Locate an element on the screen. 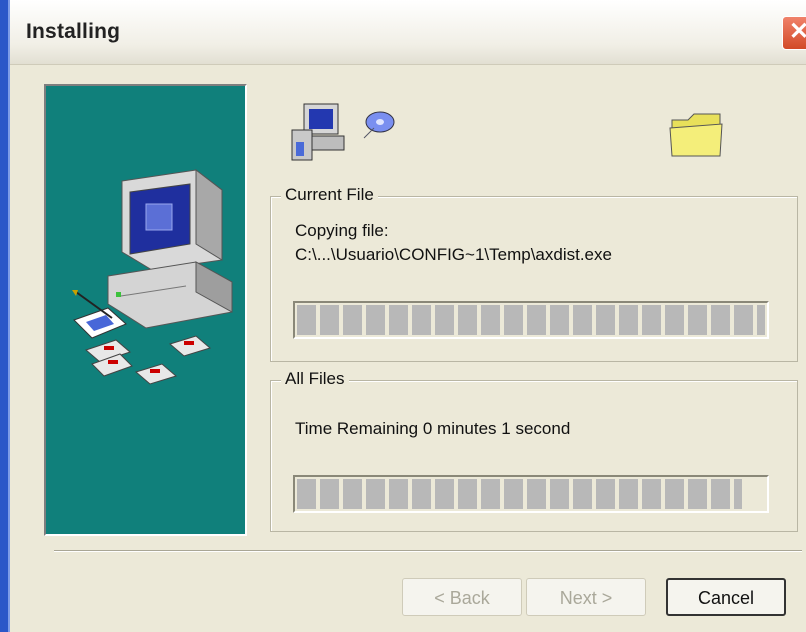 The image size is (806, 632). current-file-progress-fill is located at coordinates (531, 320).